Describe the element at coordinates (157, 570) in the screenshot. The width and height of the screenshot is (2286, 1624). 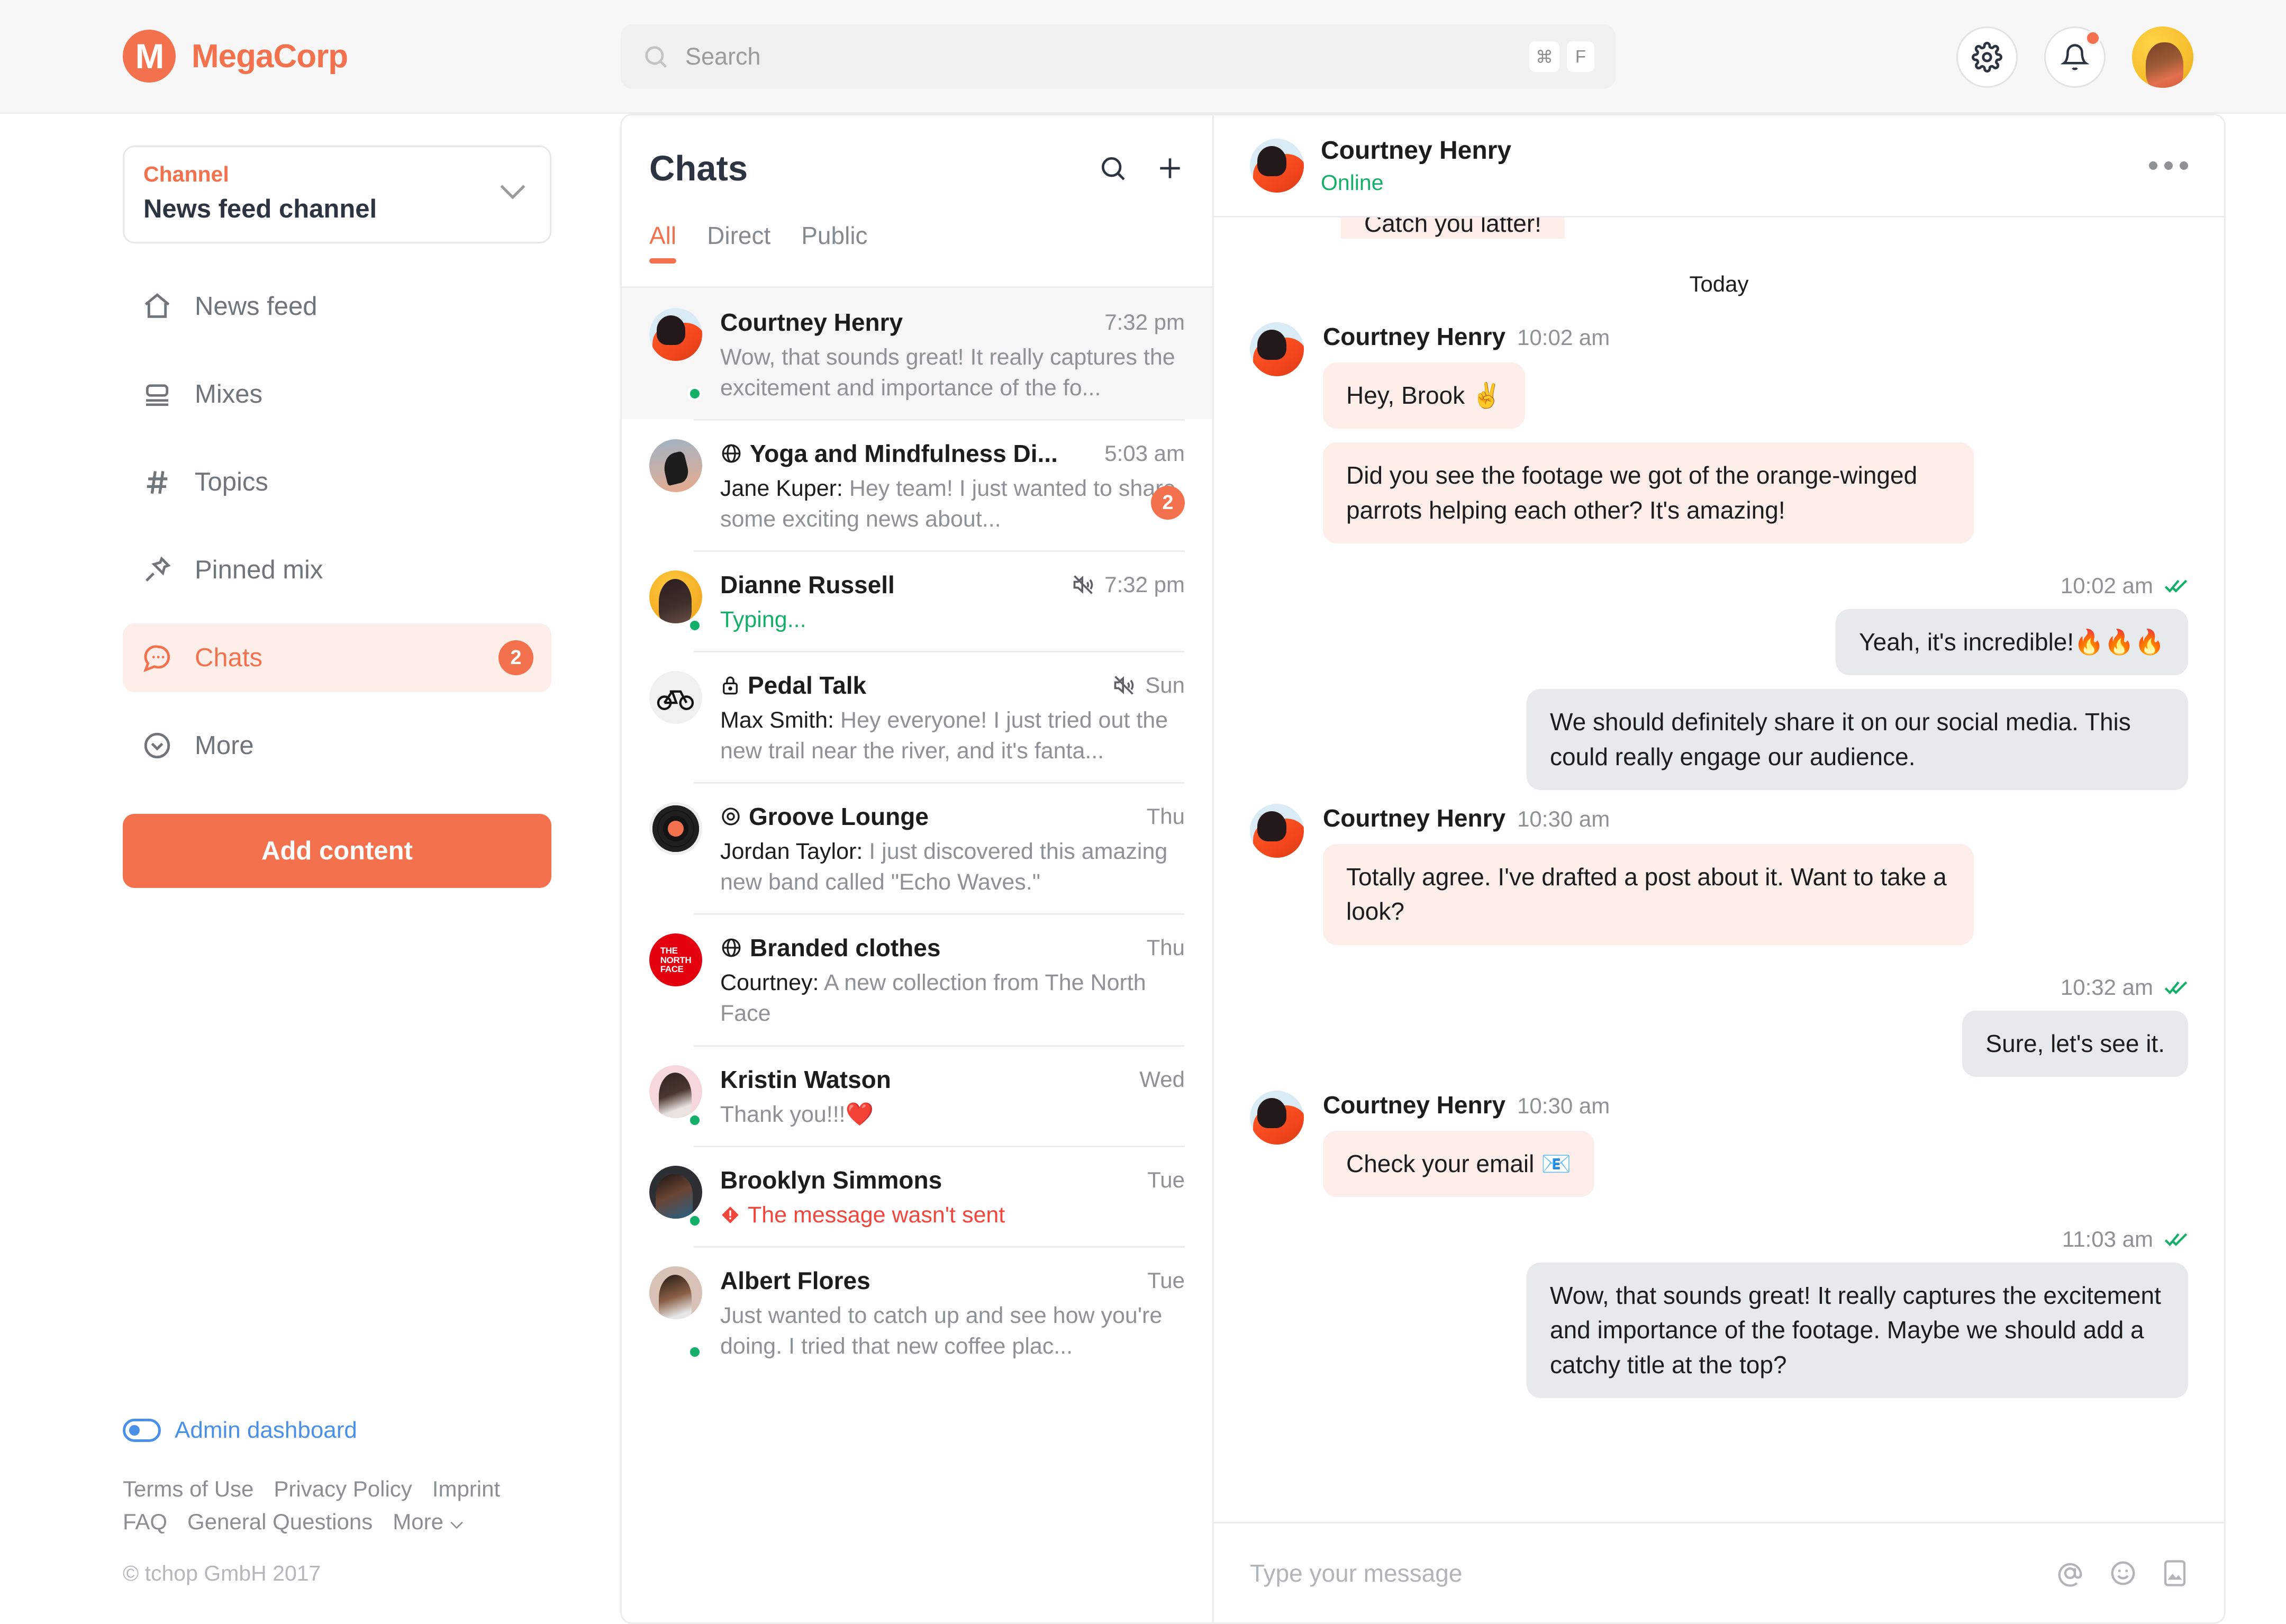
I see `pin-icon` at that location.